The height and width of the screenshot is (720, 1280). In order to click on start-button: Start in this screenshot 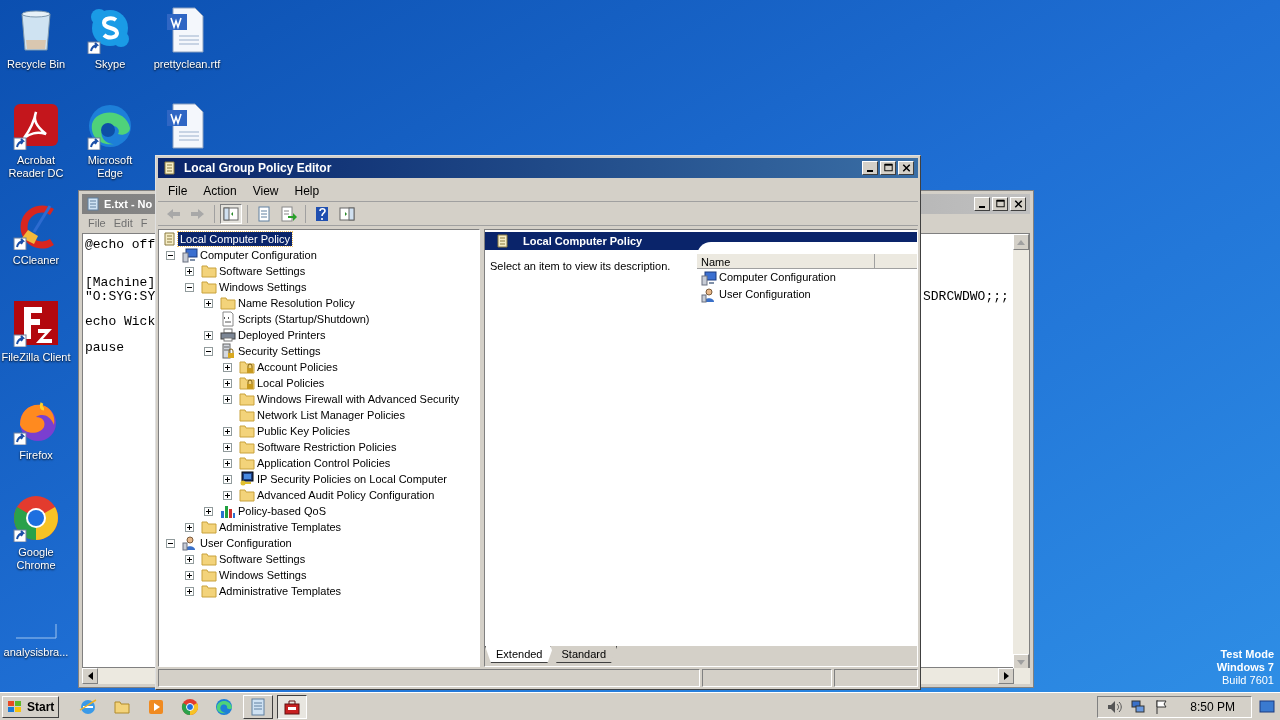, I will do `click(31, 706)`.